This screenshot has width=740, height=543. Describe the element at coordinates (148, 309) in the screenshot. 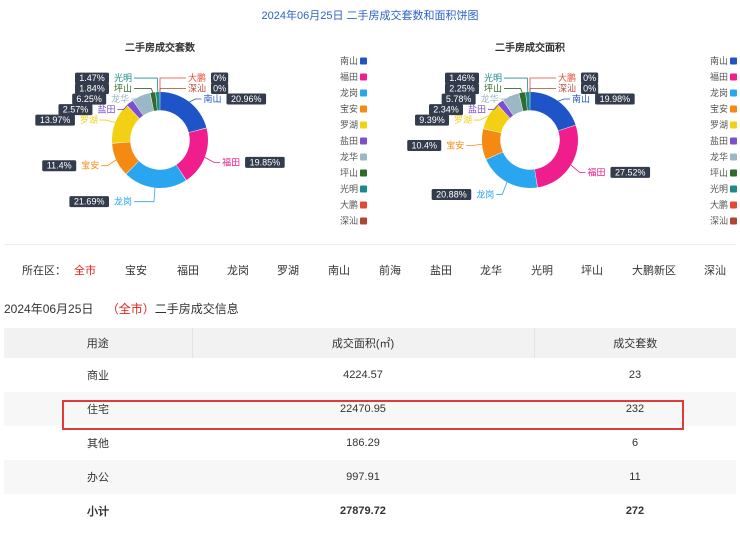

I see `info-close-paren: ）` at that location.